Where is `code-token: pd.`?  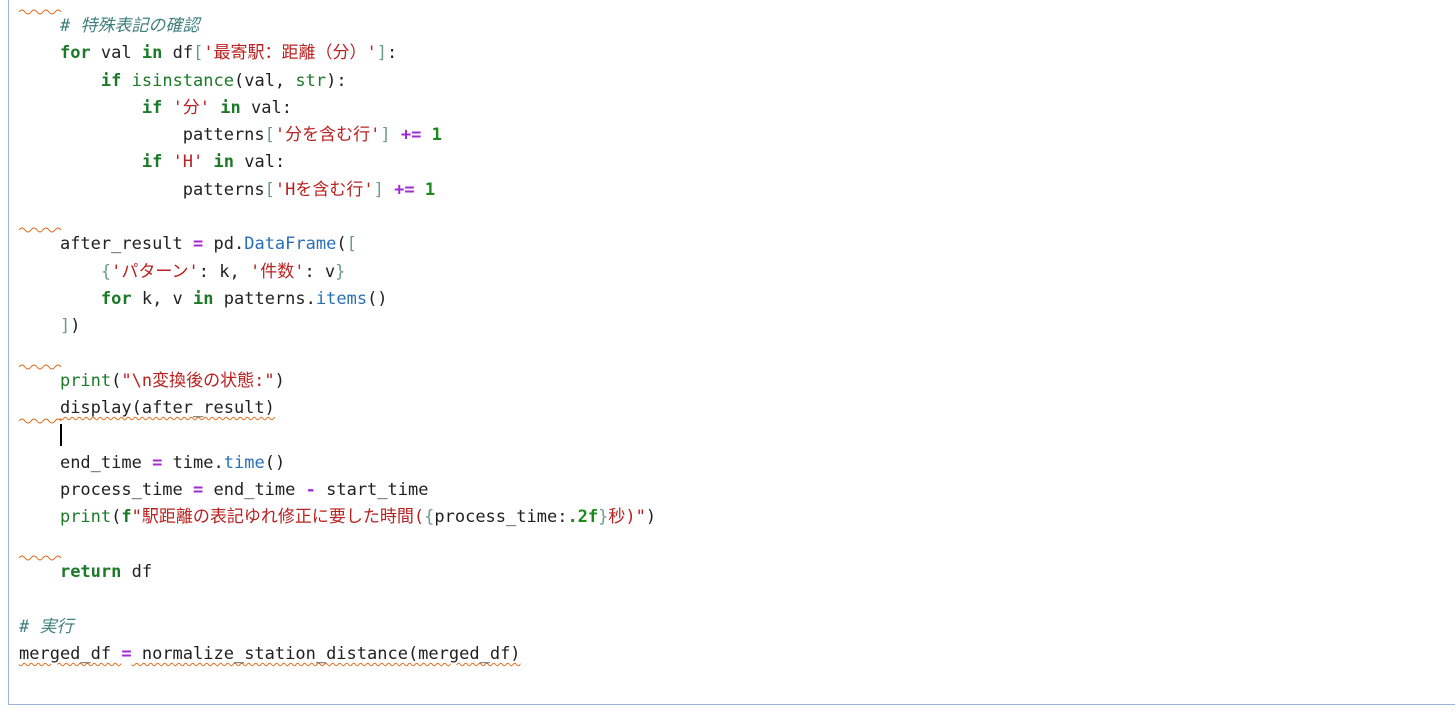
code-token: pd. is located at coordinates (224, 244).